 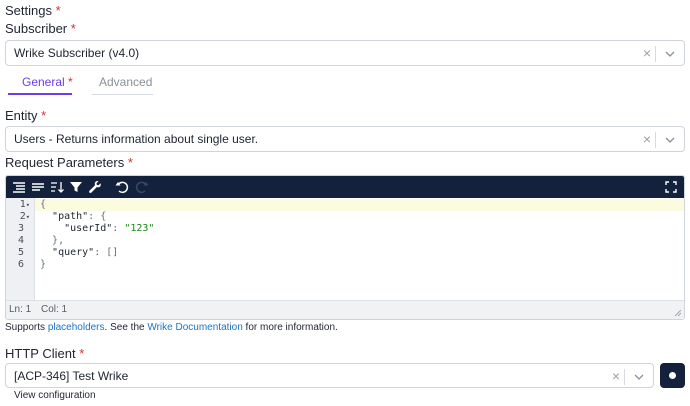 What do you see at coordinates (77, 53) in the screenshot?
I see `subscriber-value: Wrike Subscriber (v4.0)` at bounding box center [77, 53].